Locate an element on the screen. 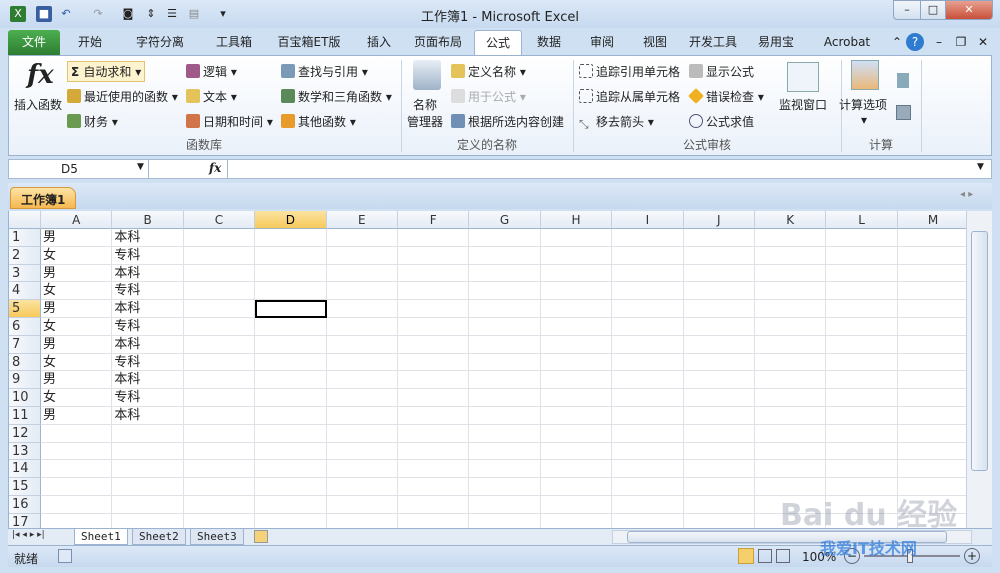 The width and height of the screenshot is (1000, 573). cell-K3 is located at coordinates (791, 273).